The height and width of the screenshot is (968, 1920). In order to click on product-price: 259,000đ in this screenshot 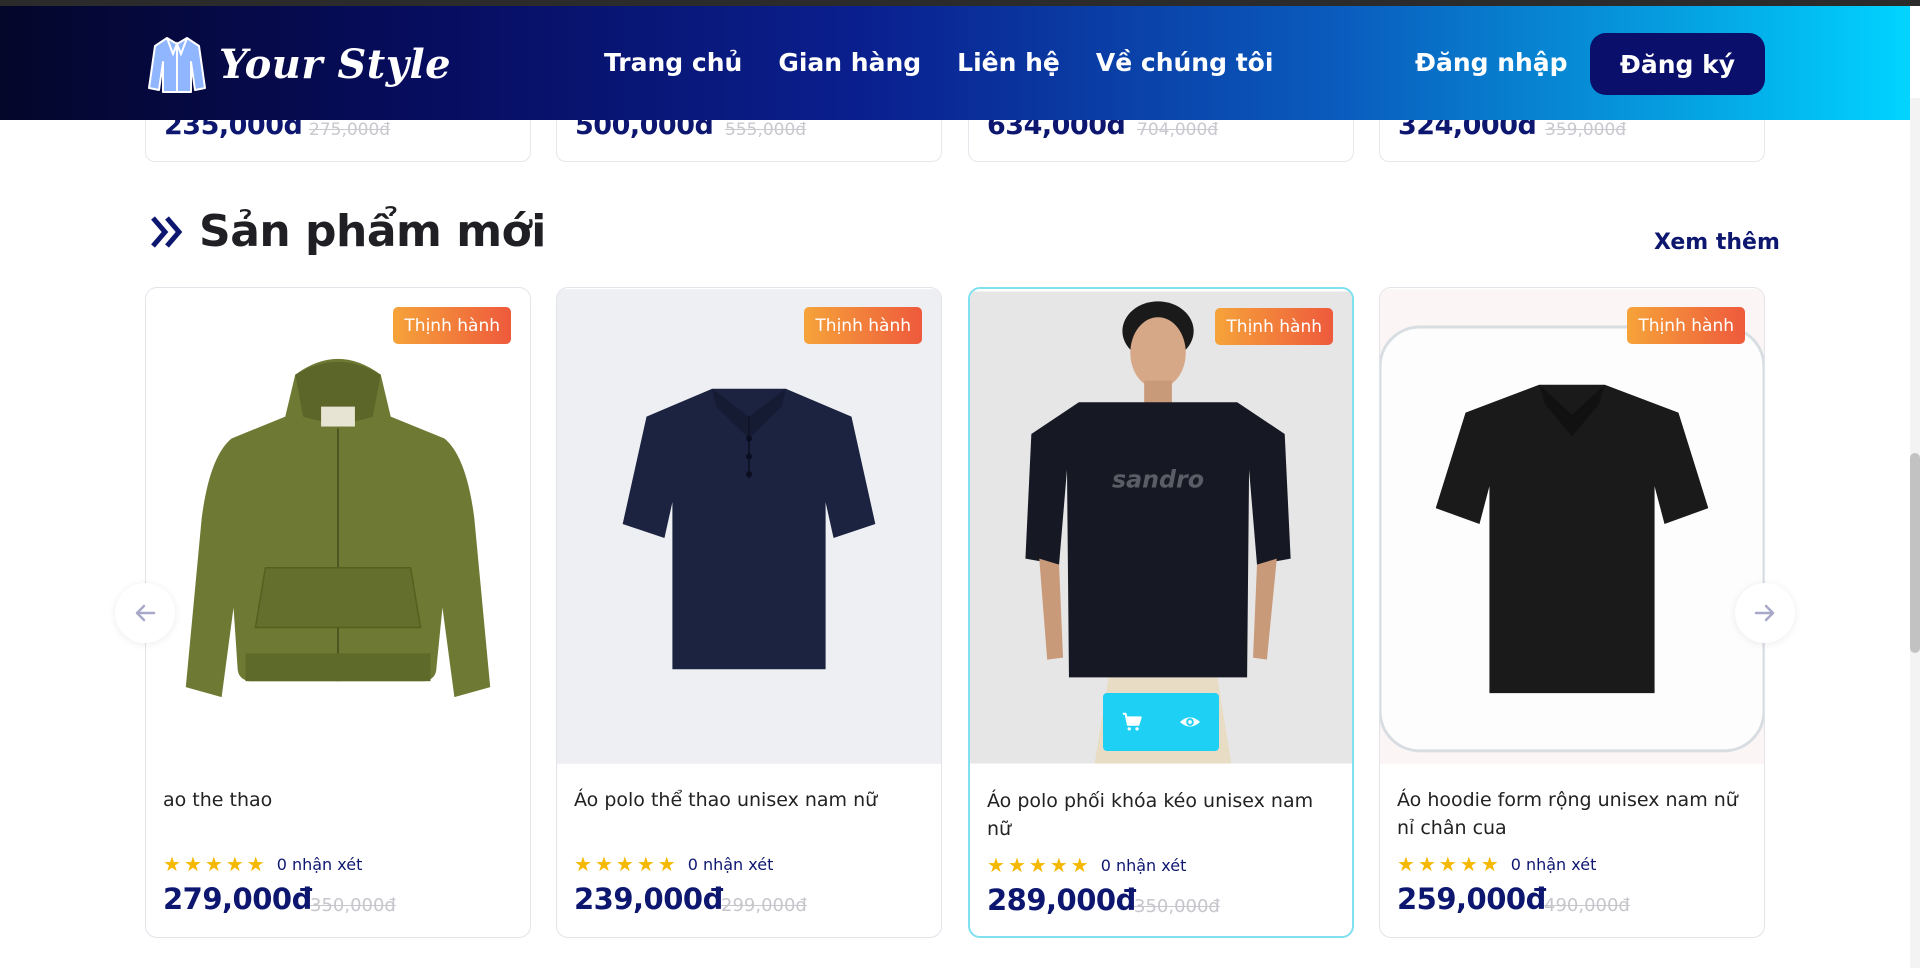, I will do `click(1471, 899)`.